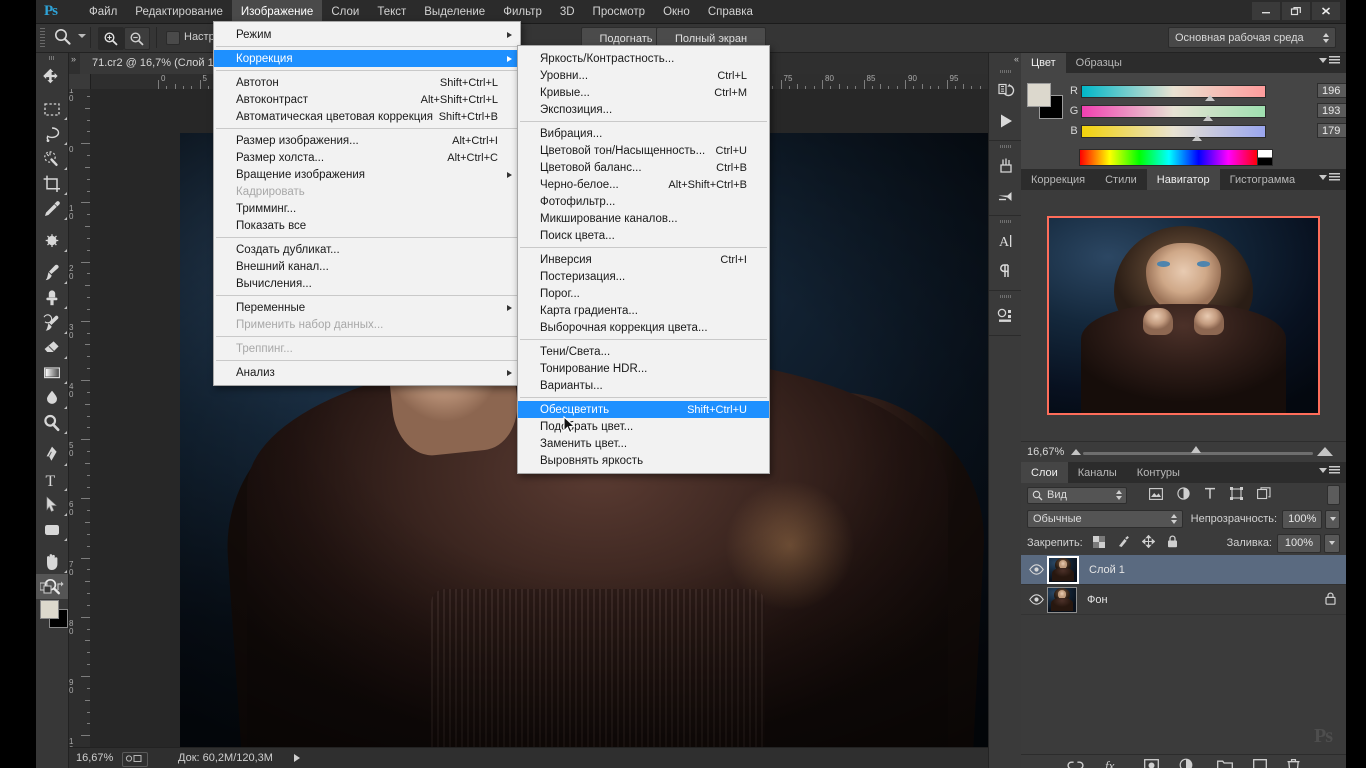  What do you see at coordinates (1236, 495) in the screenshot?
I see `filter-shape-icon` at bounding box center [1236, 495].